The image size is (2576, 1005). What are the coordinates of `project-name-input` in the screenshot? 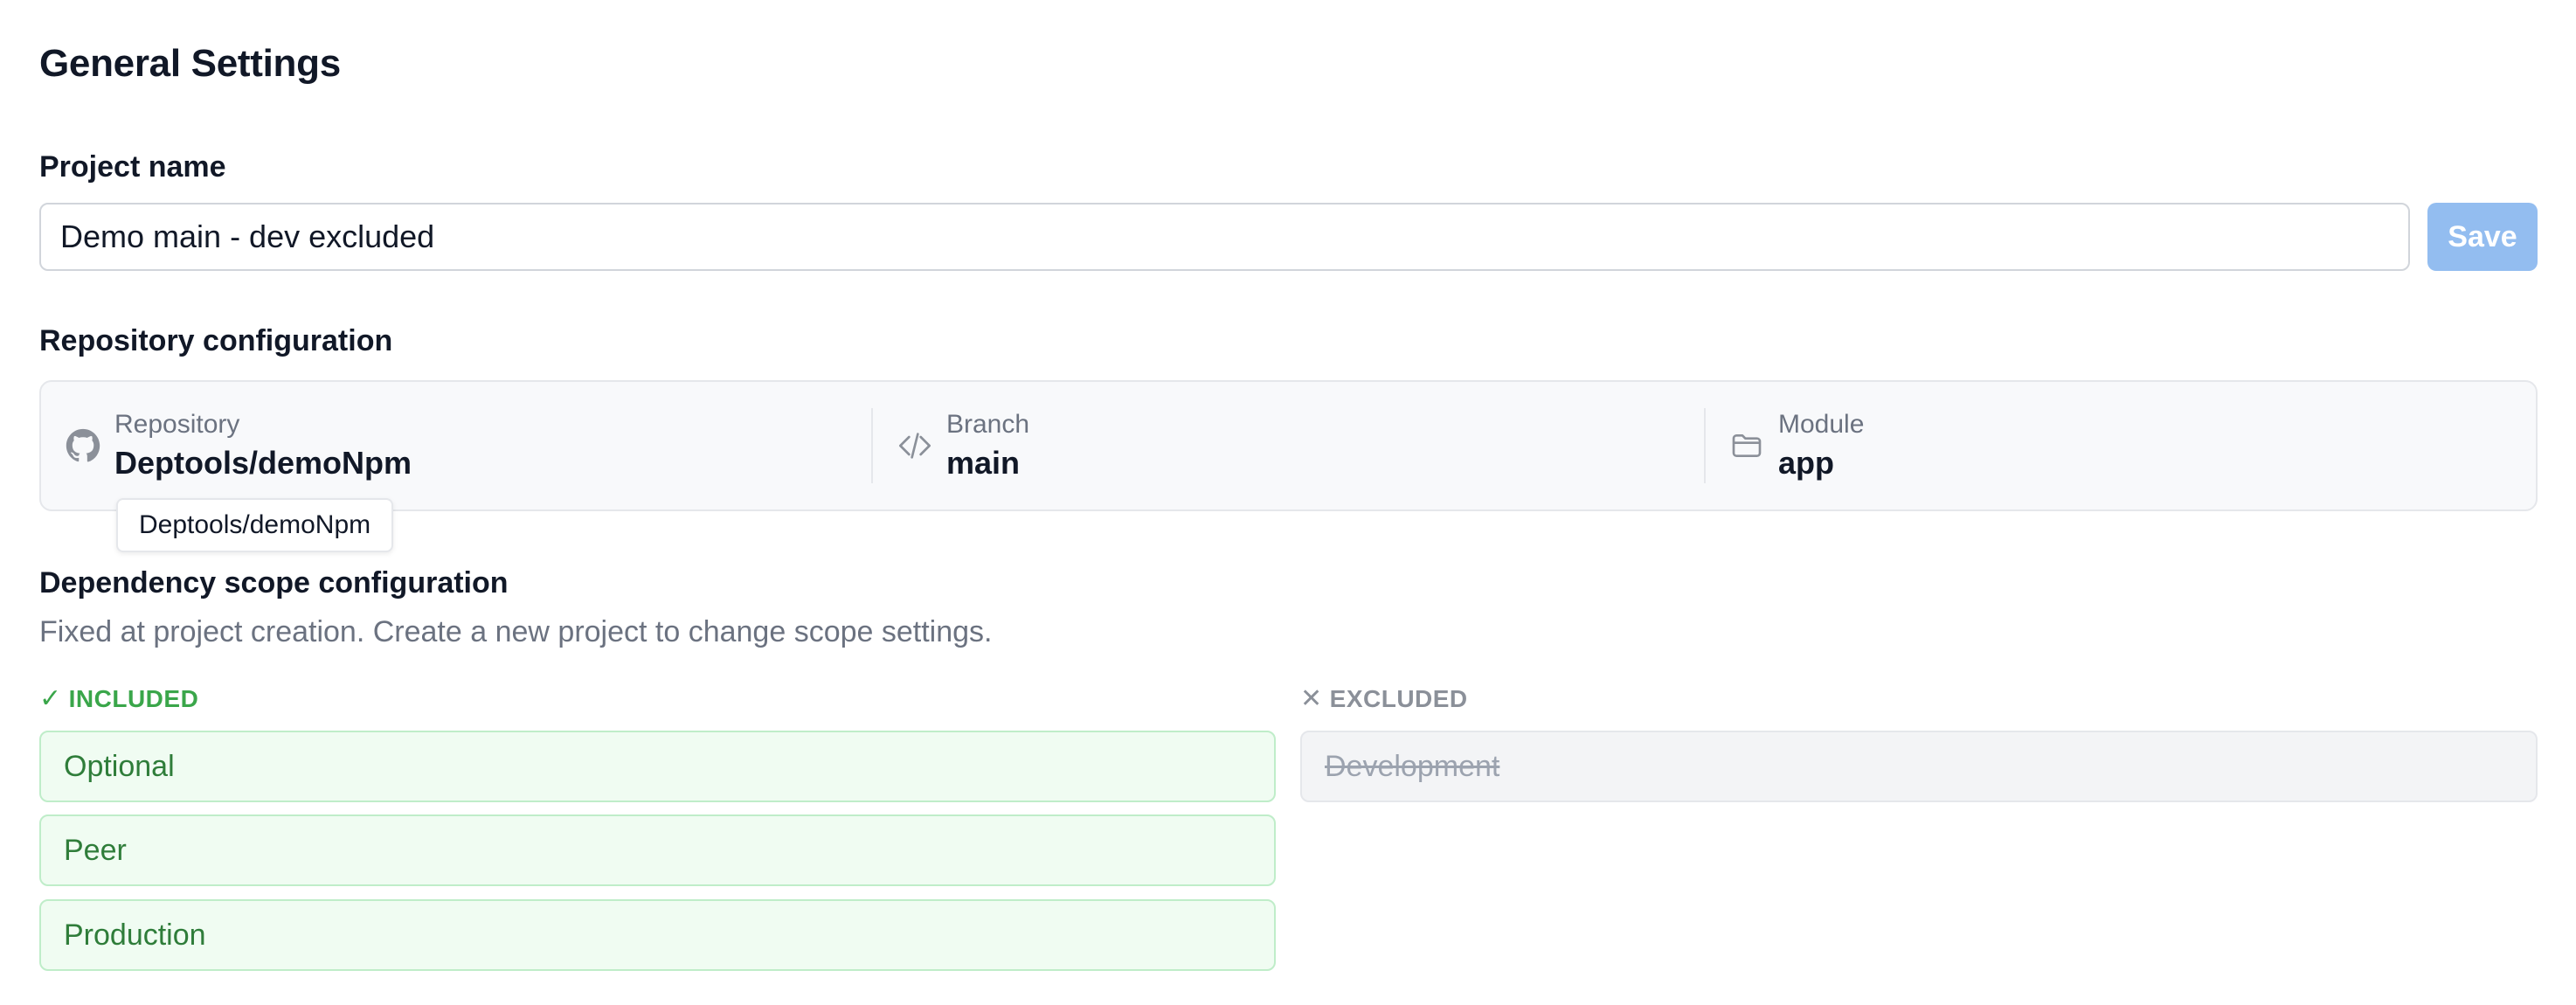 It's located at (1224, 237).